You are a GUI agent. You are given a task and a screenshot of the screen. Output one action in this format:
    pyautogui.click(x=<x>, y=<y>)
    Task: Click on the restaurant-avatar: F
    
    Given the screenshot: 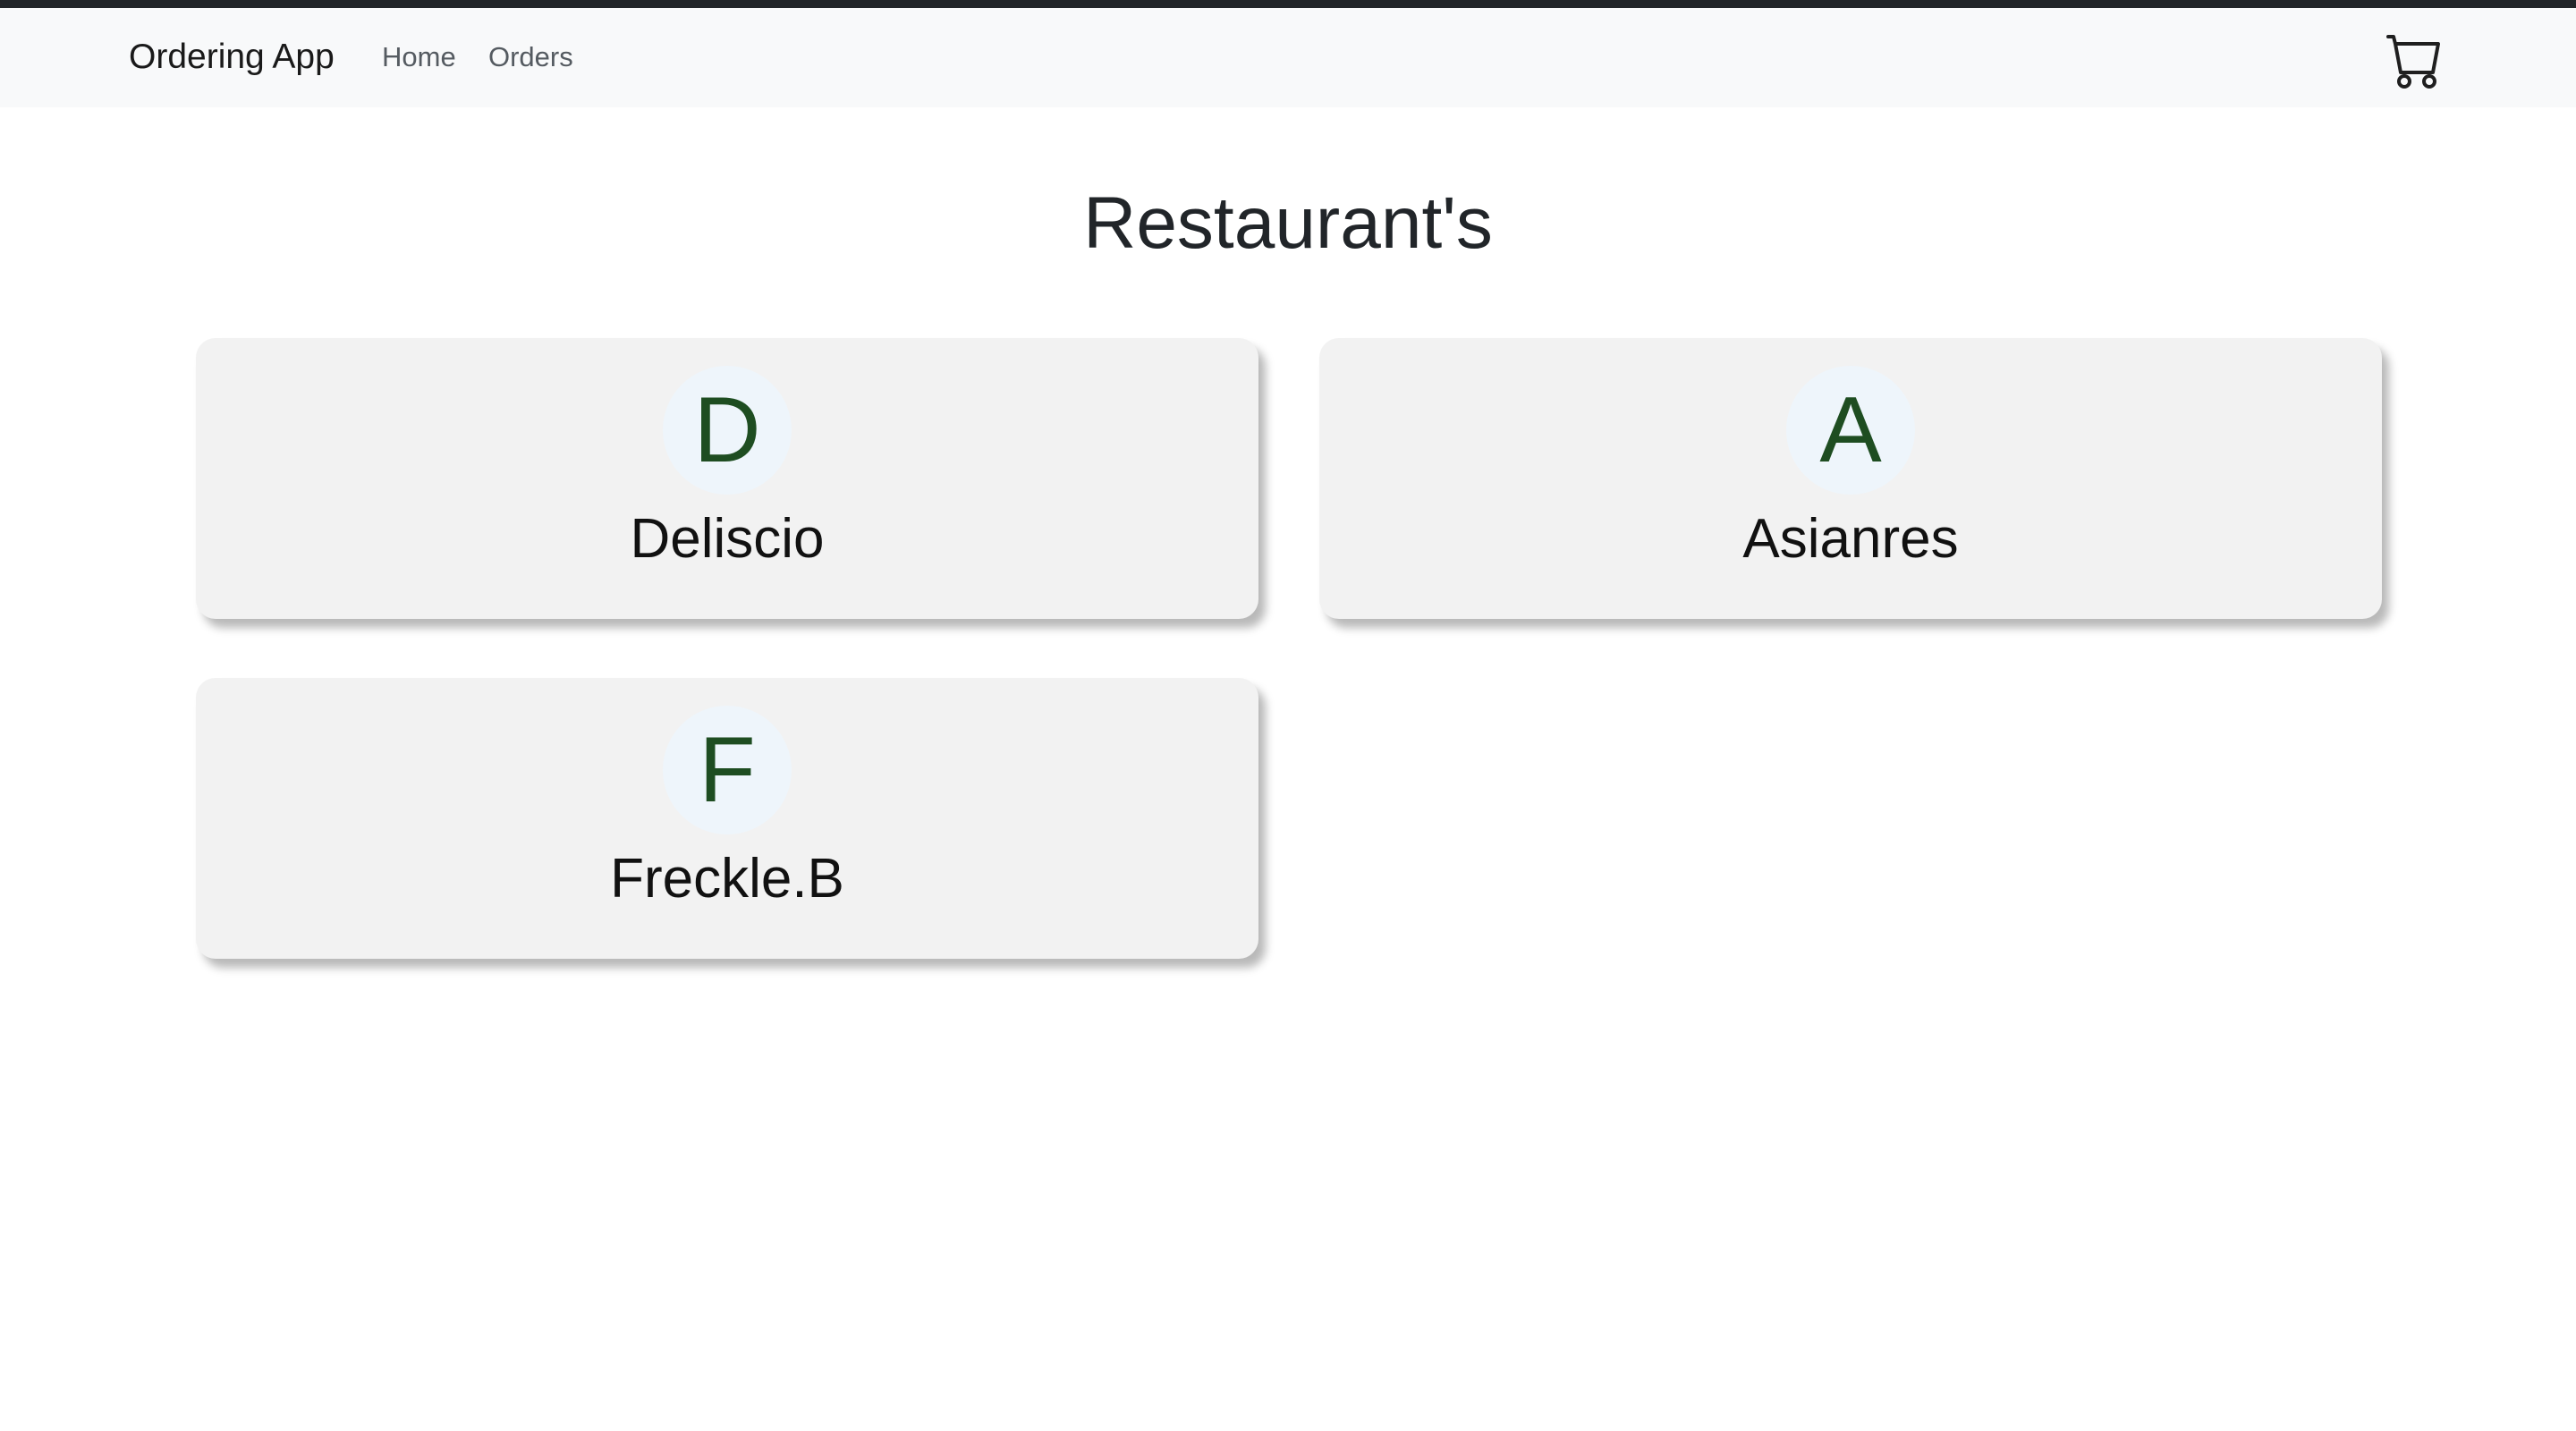 What is the action you would take?
    pyautogui.click(x=727, y=770)
    